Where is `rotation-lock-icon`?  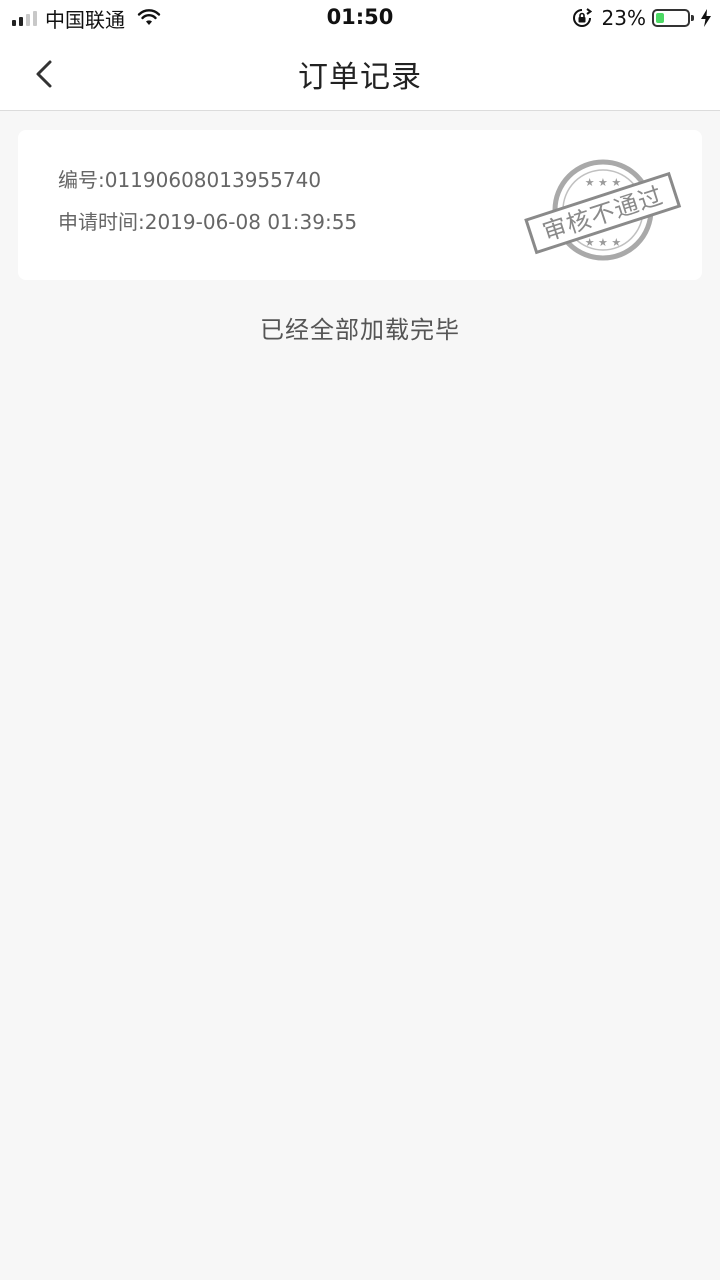 rotation-lock-icon is located at coordinates (582, 17).